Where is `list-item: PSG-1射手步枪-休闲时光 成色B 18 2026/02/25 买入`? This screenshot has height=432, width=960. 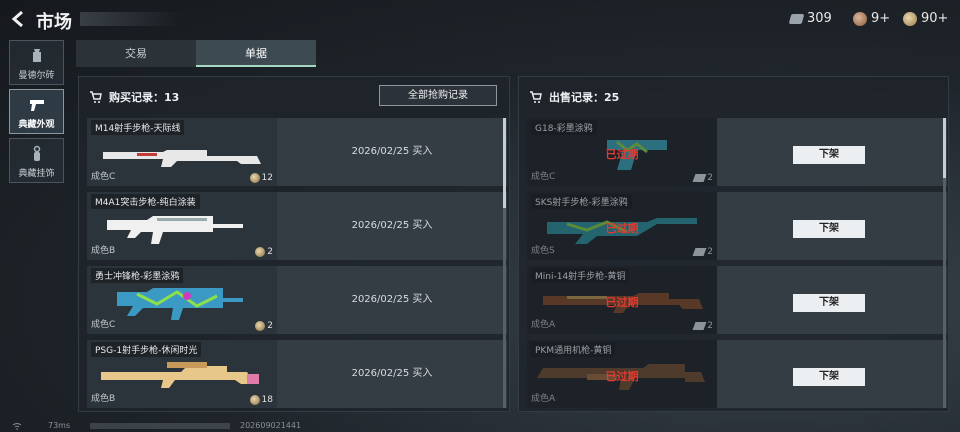 list-item: PSG-1射手步枪-休闲时光 成色B 18 2026/02/25 买入 is located at coordinates (297, 374).